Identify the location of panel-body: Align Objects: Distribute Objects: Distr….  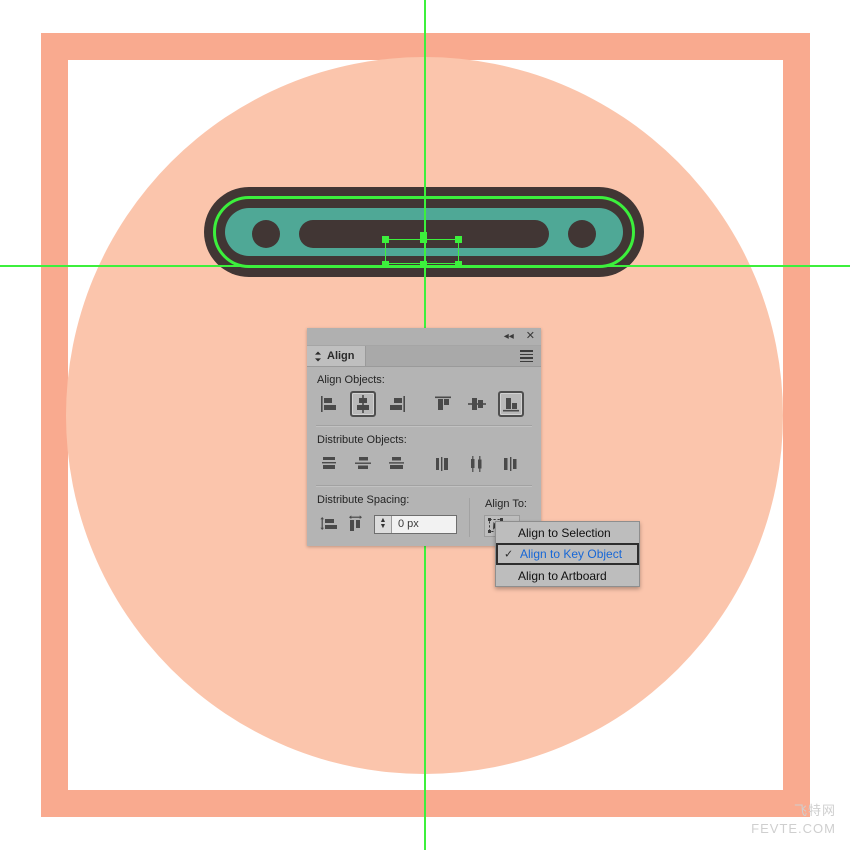
(424, 456).